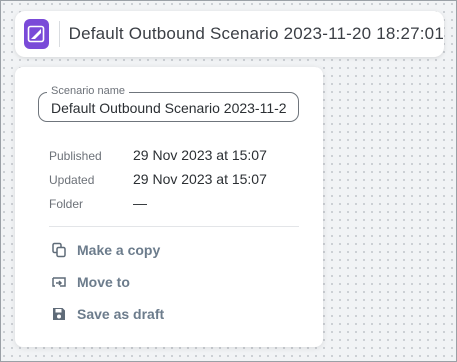 This screenshot has height=362, width=457. What do you see at coordinates (59, 314) in the screenshot?
I see `save-icon` at bounding box center [59, 314].